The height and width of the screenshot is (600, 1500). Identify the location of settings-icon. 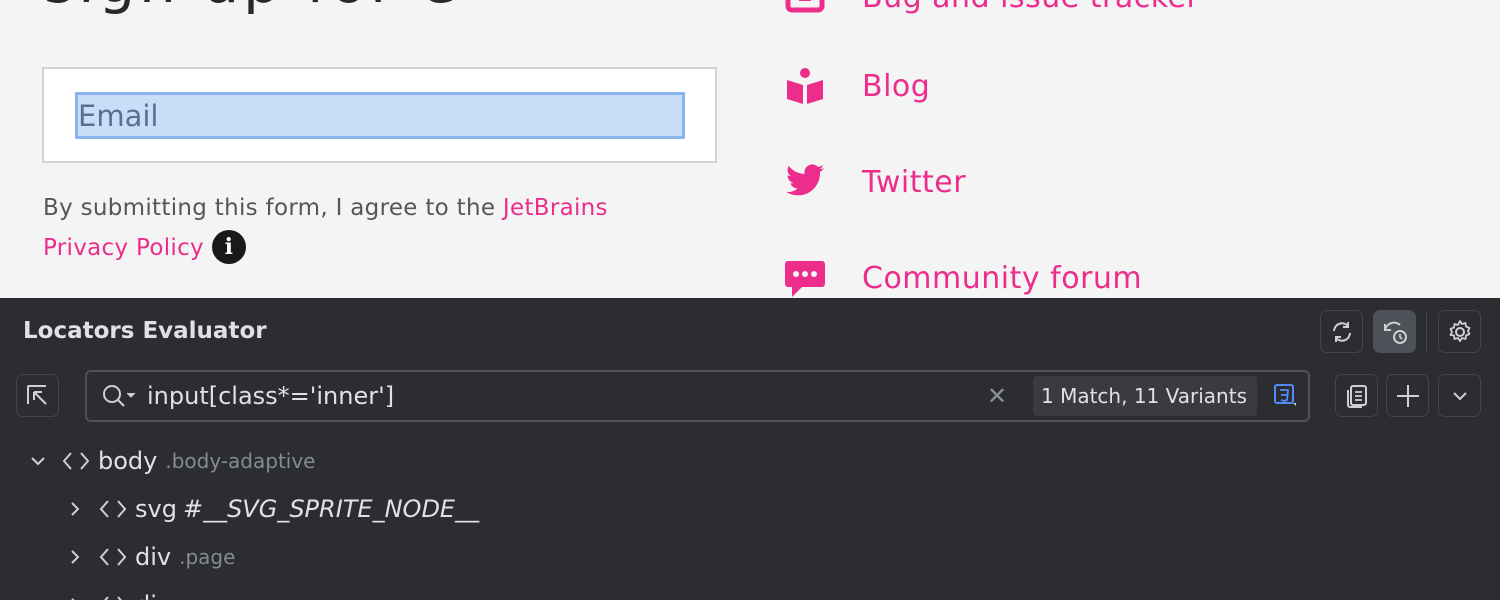
(1459, 330).